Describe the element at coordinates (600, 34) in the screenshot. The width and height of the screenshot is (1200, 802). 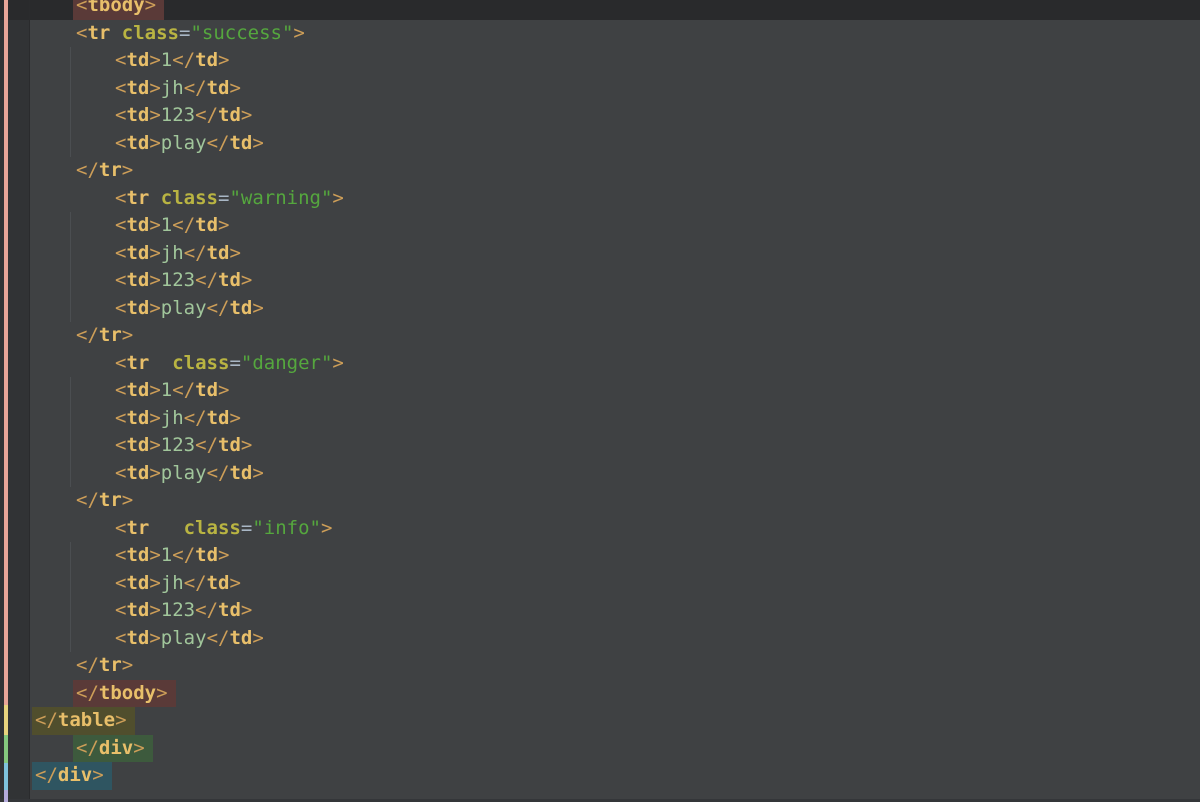
I see `code-line: <tr class="success">` at that location.